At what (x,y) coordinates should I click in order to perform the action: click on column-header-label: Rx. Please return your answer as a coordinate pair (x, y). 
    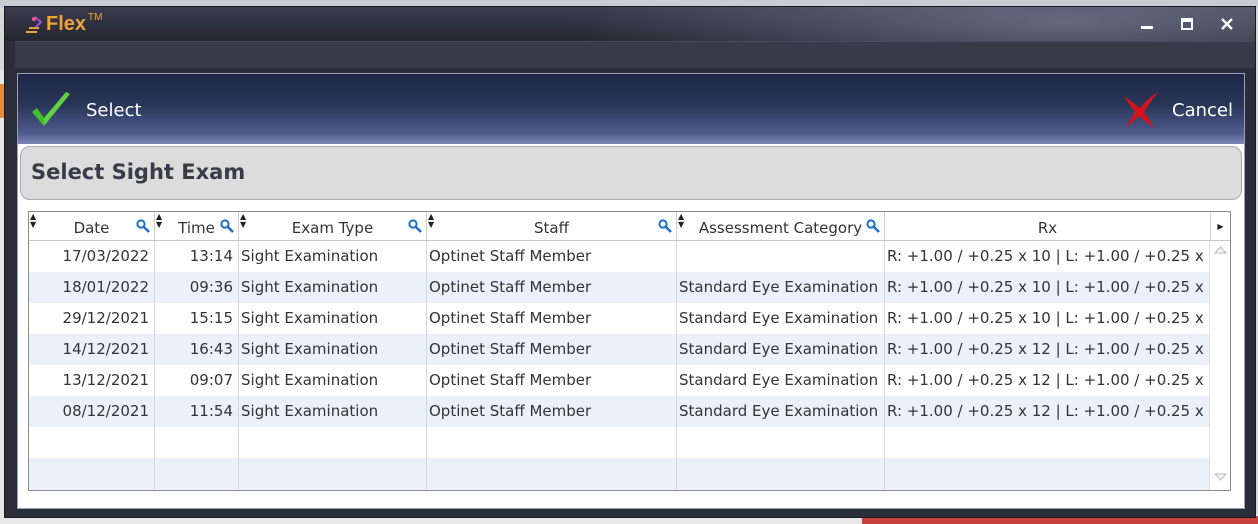
    Looking at the image, I should click on (1047, 228).